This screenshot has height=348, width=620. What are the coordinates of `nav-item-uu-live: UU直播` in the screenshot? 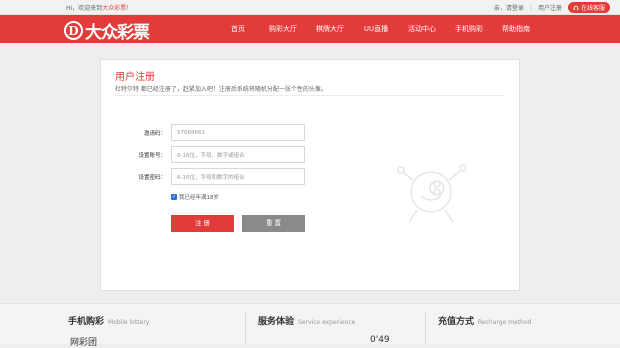 It's located at (376, 29).